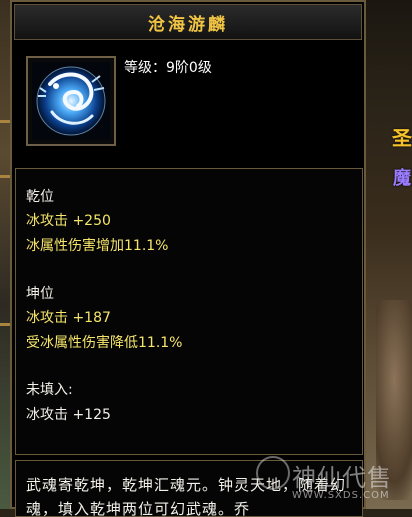  What do you see at coordinates (97, 246) in the screenshot?
I see `slot-qian-stat-2: 冰属性伤害增加11.1%` at bounding box center [97, 246].